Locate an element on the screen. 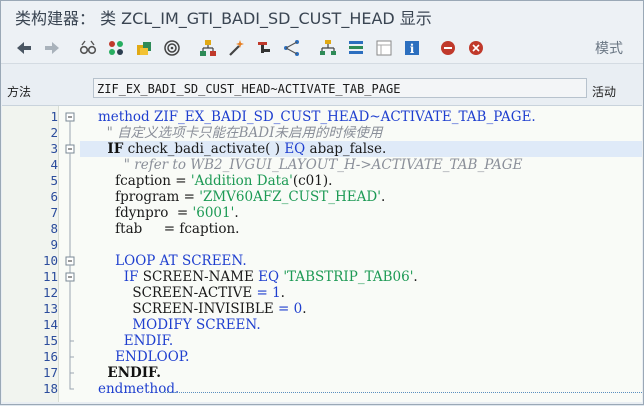 This screenshot has width=644, height=406. code-line: MODIFY SCREEN. is located at coordinates (361, 325).